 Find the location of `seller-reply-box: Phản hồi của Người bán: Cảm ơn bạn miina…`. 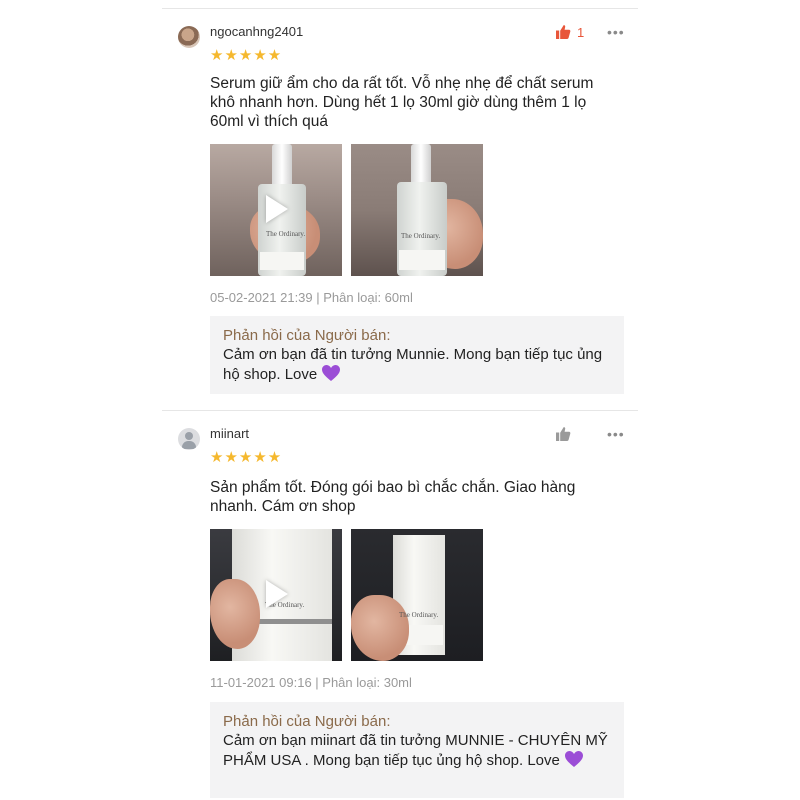

seller-reply-box: Phản hồi của Người bán: Cảm ơn bạn miina… is located at coordinates (417, 750).